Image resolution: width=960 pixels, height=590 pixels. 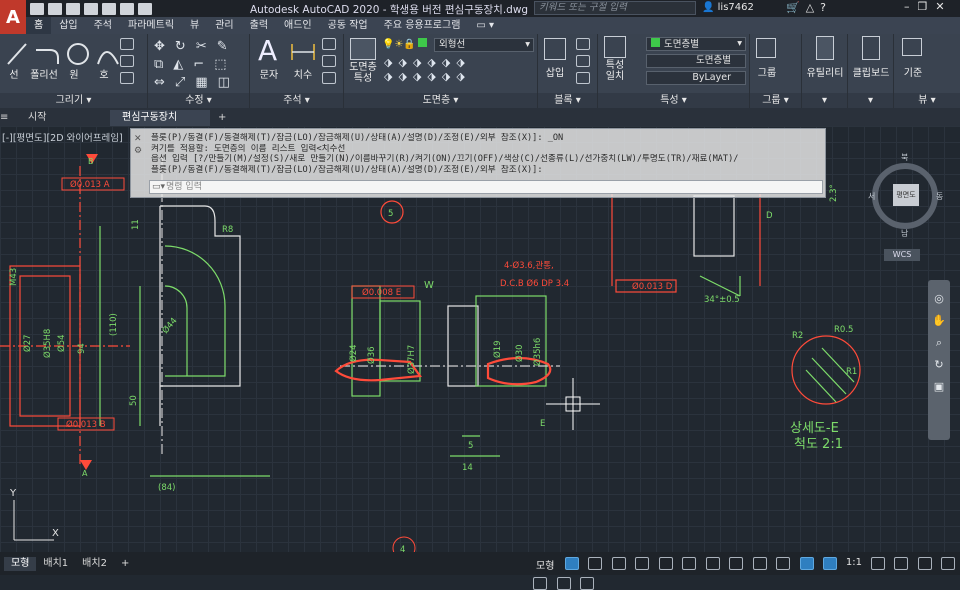 I want to click on dimension-button: 치수, so click(x=303, y=73).